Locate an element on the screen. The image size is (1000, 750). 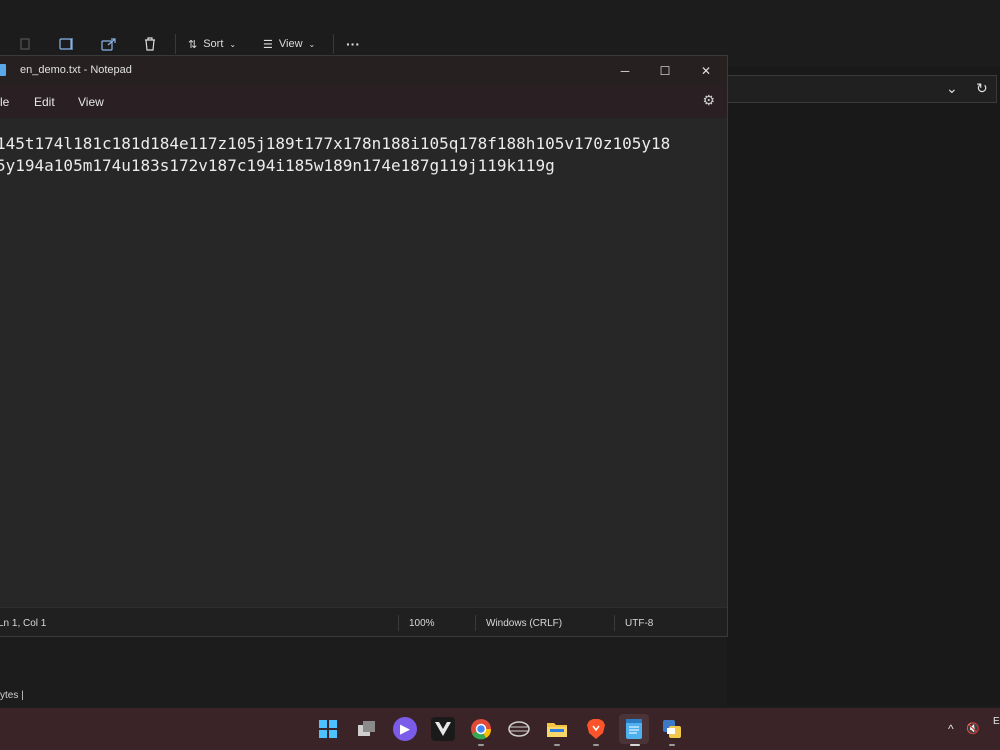
notepad-taskbar-icon is located at coordinates (634, 729).